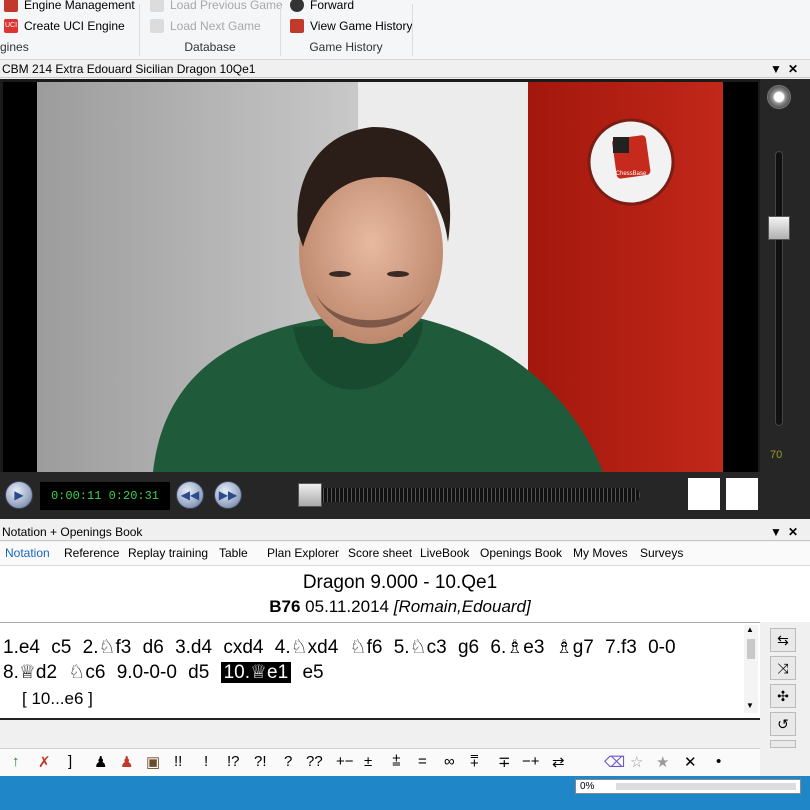  I want to click on annotation-blunder: ??, so click(314, 761).